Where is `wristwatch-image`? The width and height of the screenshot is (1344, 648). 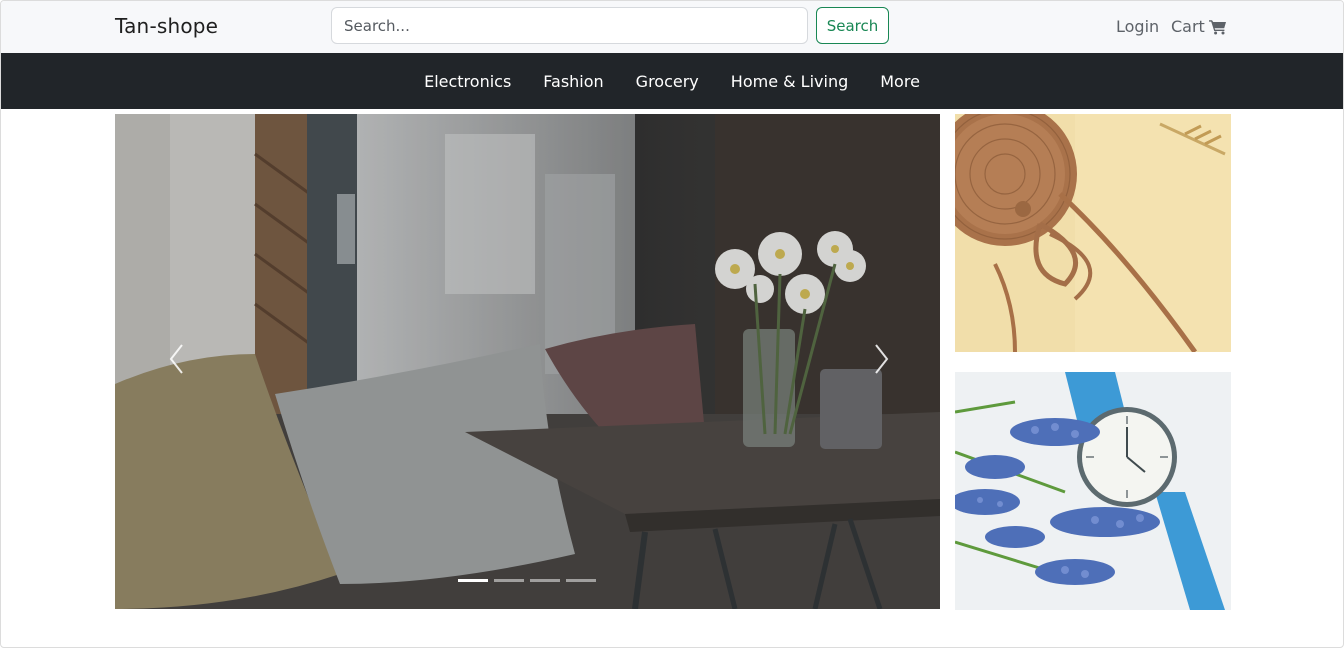 wristwatch-image is located at coordinates (1093, 491).